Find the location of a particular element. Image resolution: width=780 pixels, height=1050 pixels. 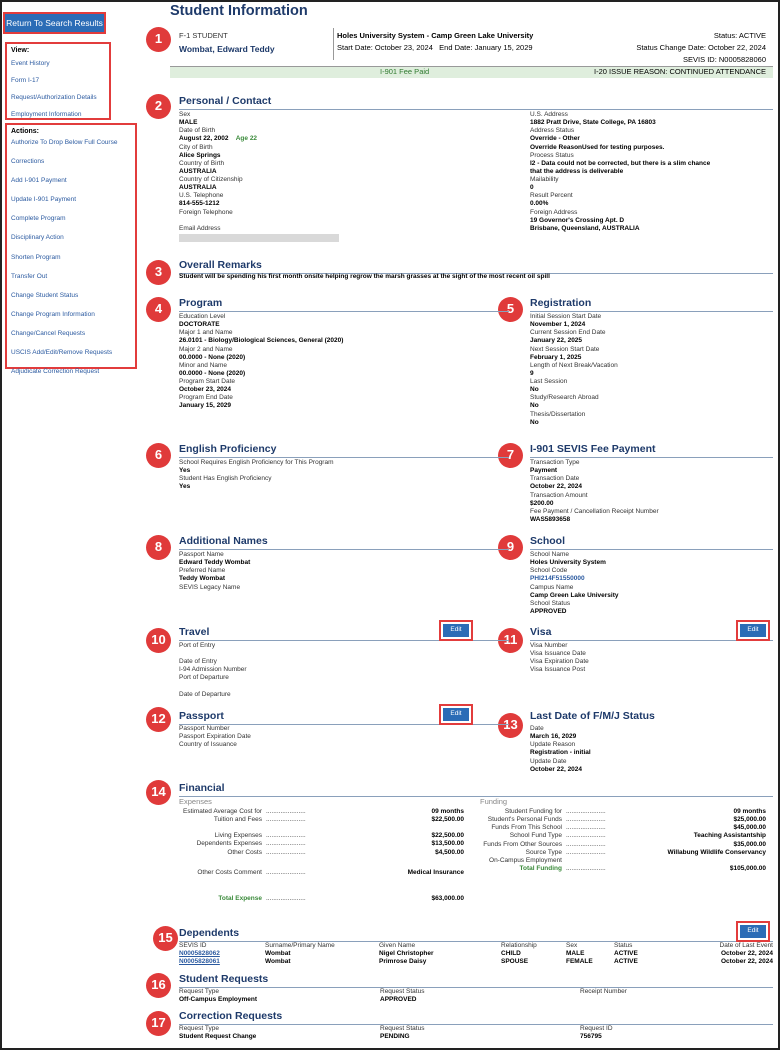

age: Age 22 is located at coordinates (246, 139).